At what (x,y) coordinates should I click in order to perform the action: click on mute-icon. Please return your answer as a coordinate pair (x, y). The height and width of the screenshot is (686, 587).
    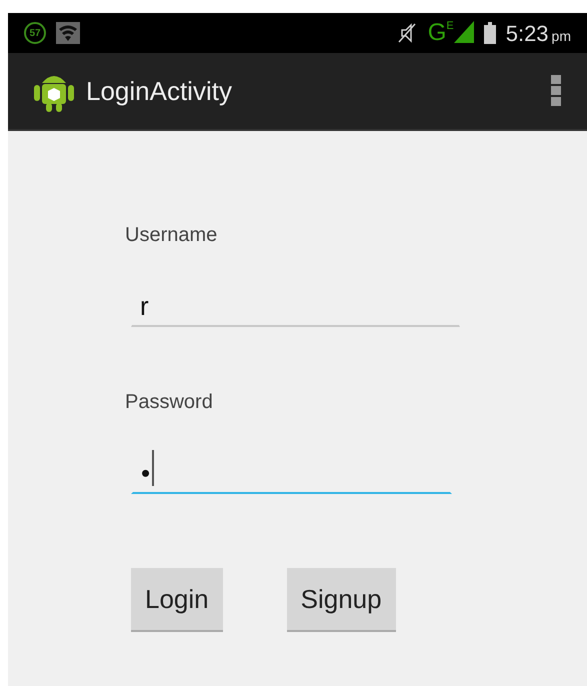
    Looking at the image, I should click on (407, 33).